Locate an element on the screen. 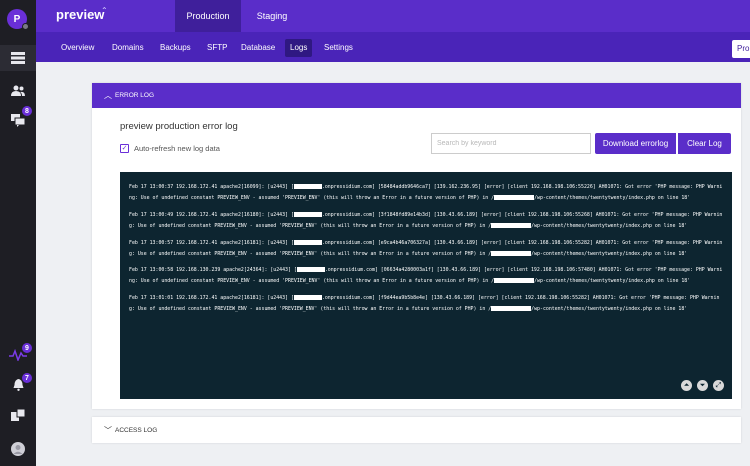 The image size is (750, 466). users-badge: 8 is located at coordinates (27, 111).